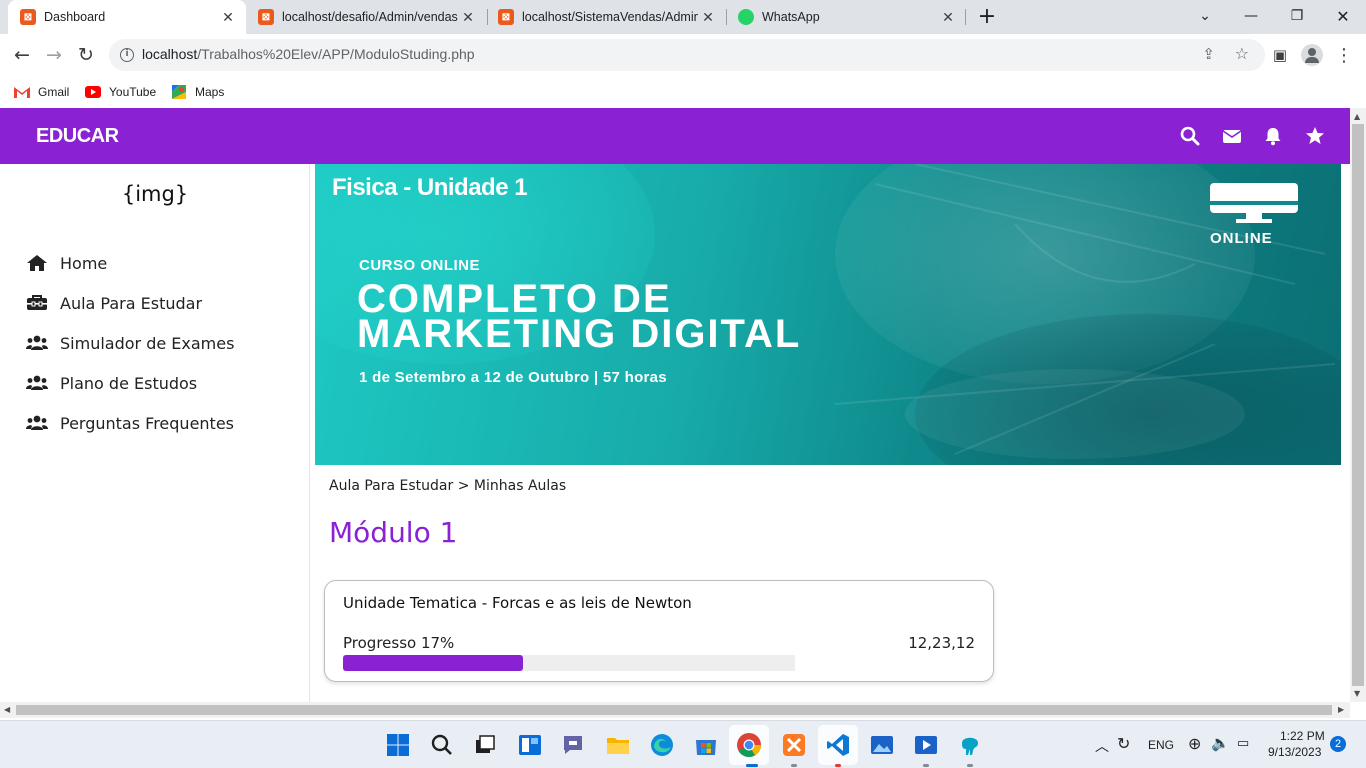  Describe the element at coordinates (120, 92) in the screenshot. I see `bookmark-youtube: YouTube` at that location.